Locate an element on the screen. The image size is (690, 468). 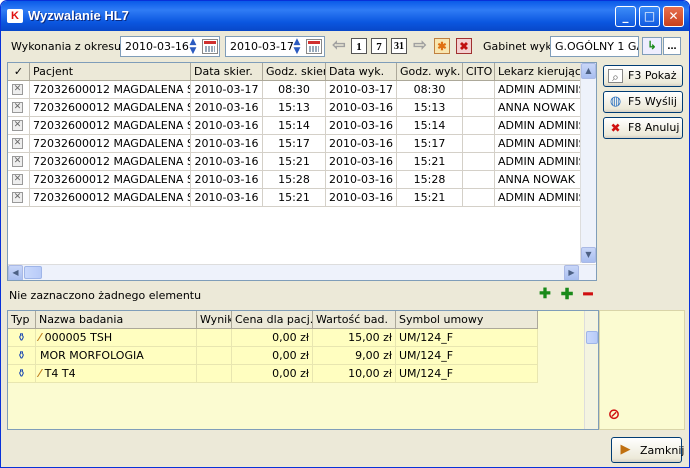
clear-dates-icon: ✖ is located at coordinates (464, 46).